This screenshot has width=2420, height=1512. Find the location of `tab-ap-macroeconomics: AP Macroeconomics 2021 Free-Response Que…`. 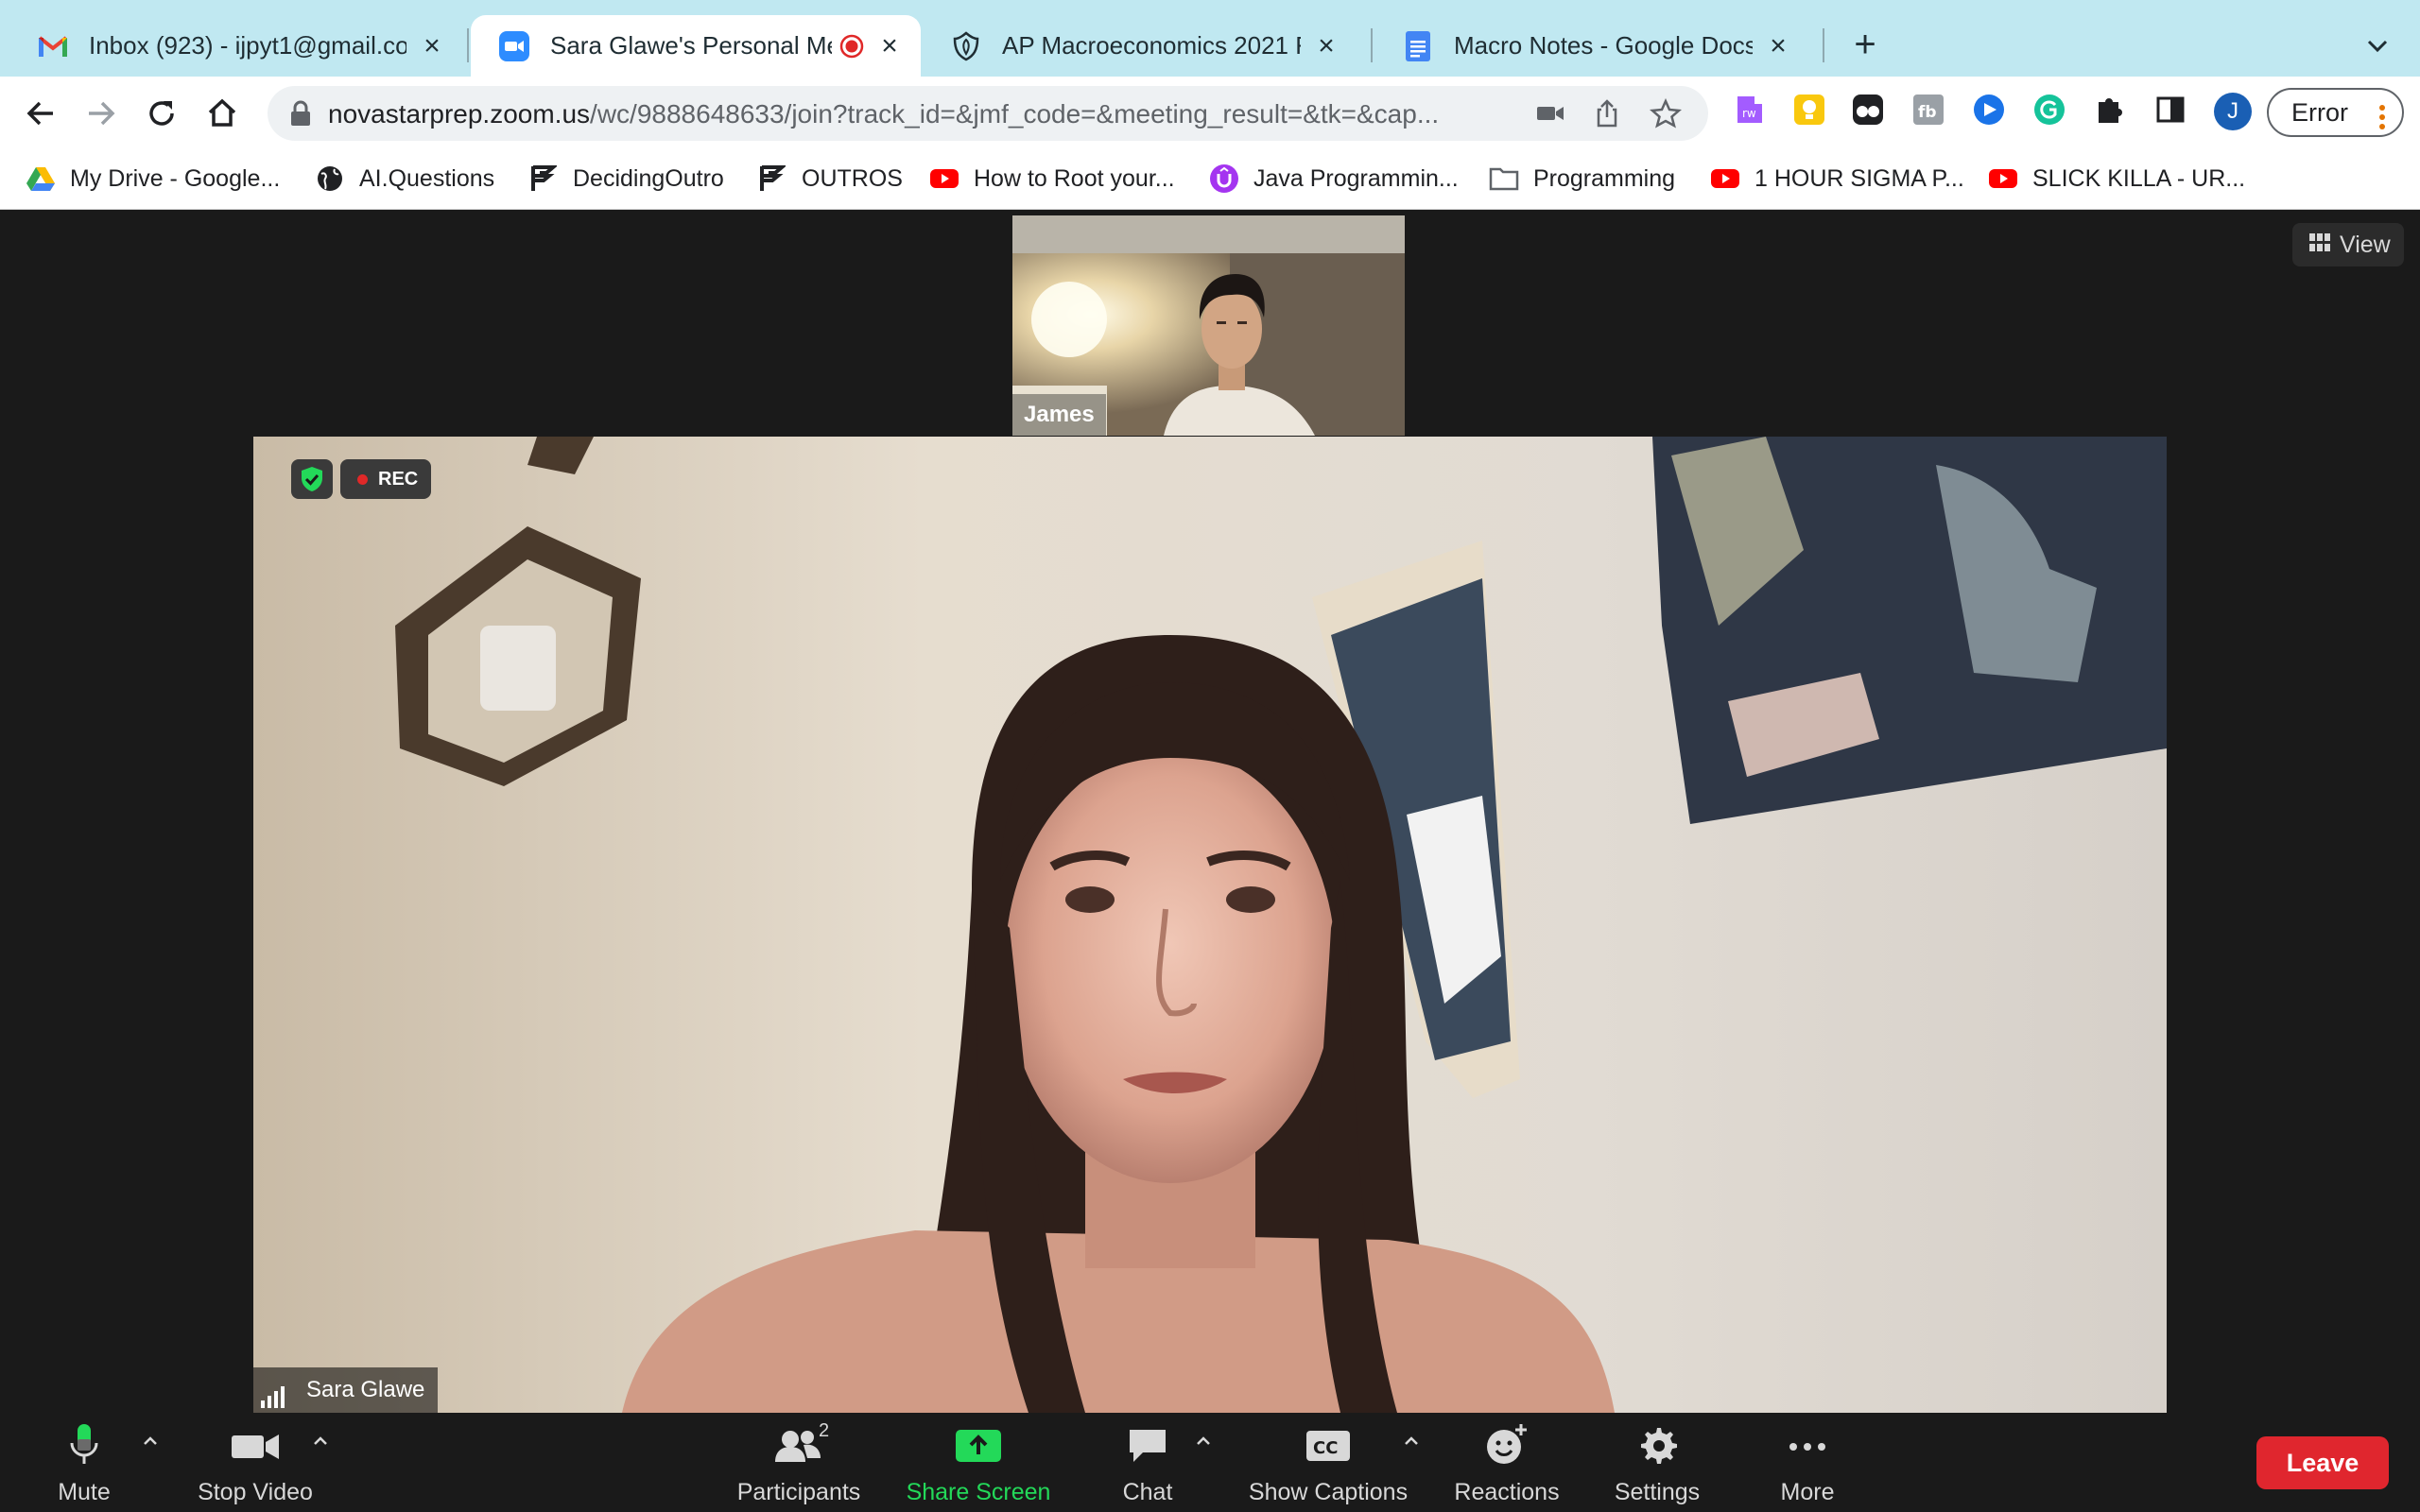

tab-ap-macroeconomics: AP Macroeconomics 2021 Free-Response Que… is located at coordinates (1140, 46).